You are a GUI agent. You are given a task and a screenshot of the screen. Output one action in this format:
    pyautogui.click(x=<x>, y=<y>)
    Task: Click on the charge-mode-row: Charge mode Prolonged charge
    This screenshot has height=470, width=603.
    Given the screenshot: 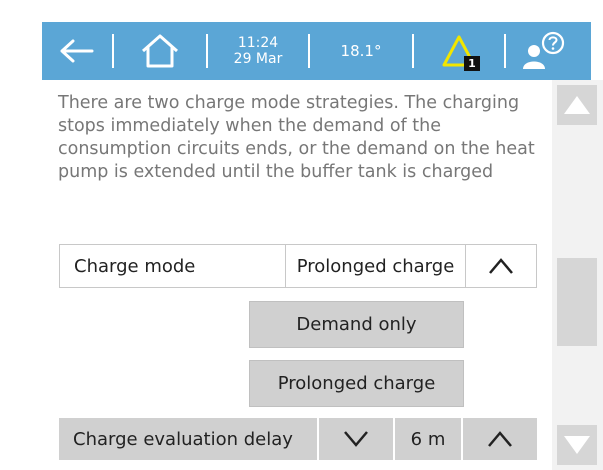 What is the action you would take?
    pyautogui.click(x=298, y=266)
    